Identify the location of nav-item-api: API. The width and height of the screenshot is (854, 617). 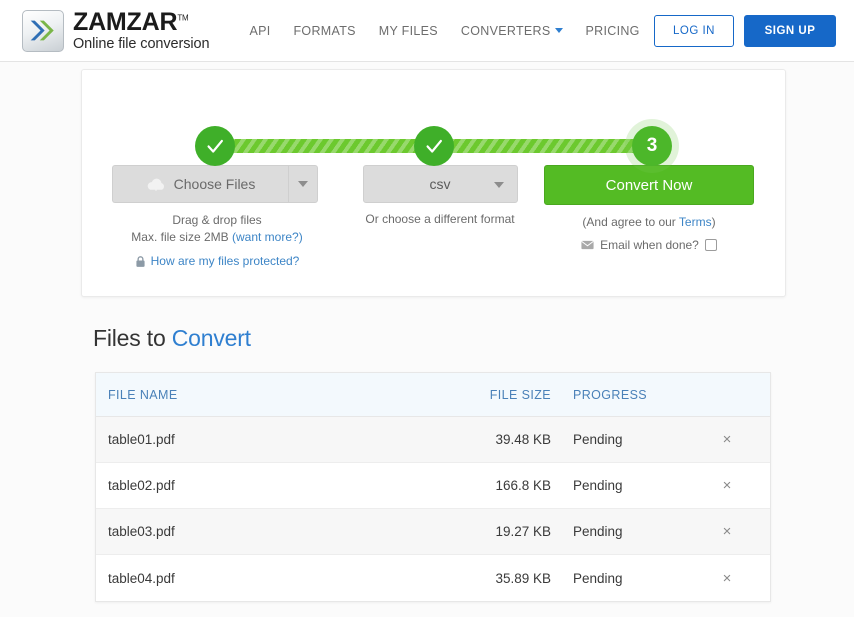
(259, 31).